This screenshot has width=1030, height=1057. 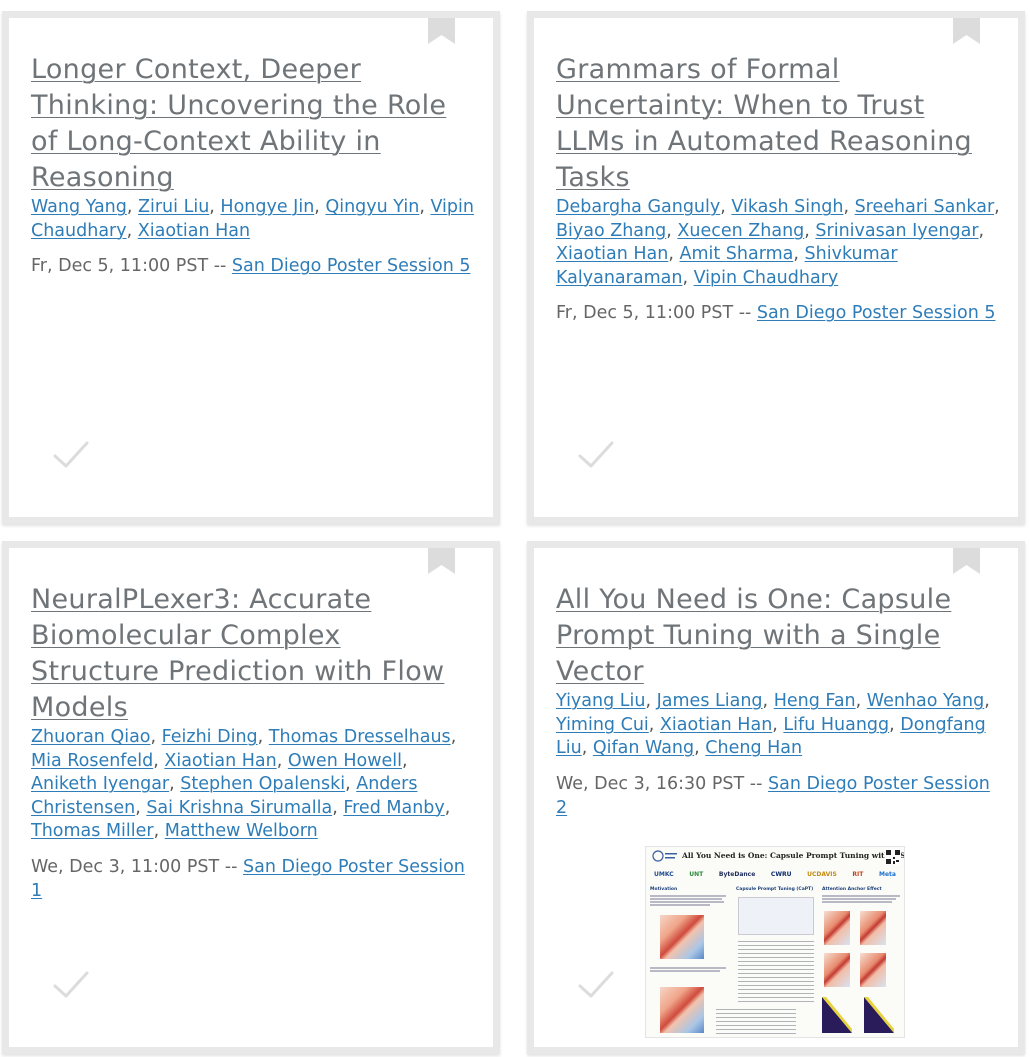 I want to click on author-link: Wang Yang, so click(x=79, y=207).